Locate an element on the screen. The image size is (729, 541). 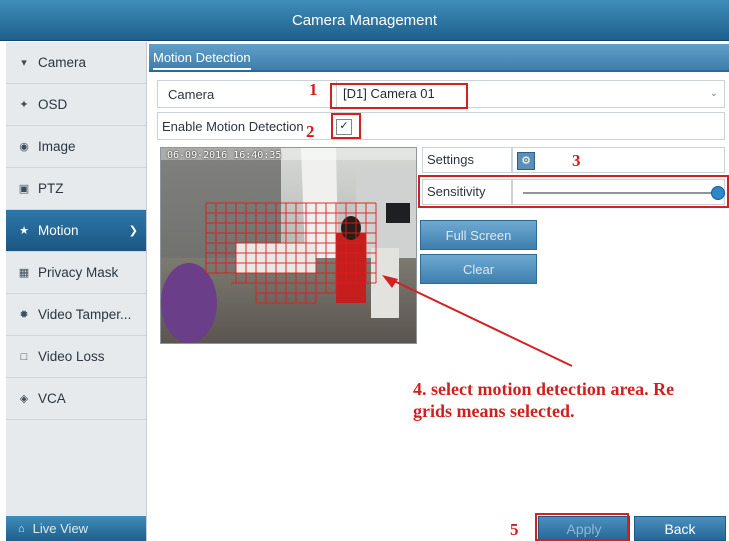
sidebar-item-ptz: ▣ PTZ is located at coordinates (76, 189).